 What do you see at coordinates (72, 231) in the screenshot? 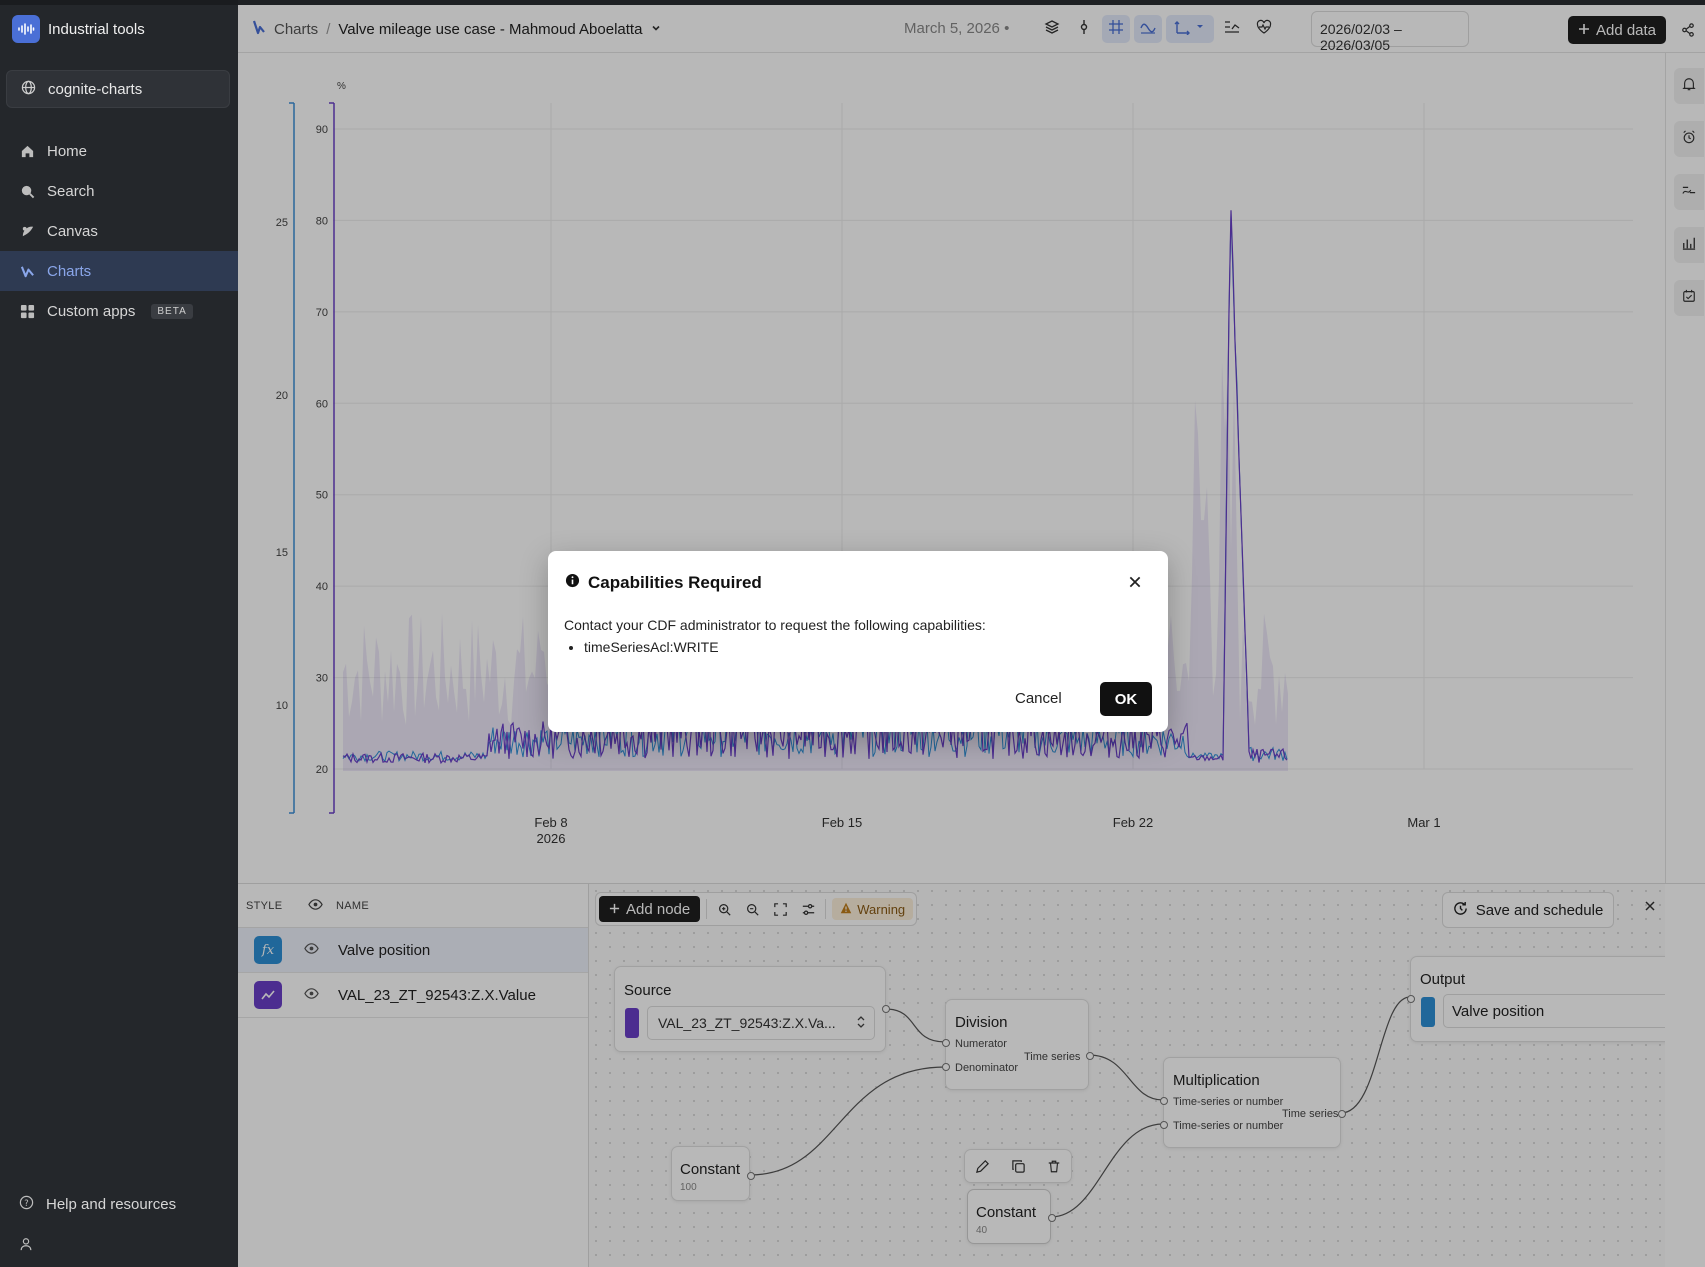
I see `nav-item-label: Canvas` at bounding box center [72, 231].